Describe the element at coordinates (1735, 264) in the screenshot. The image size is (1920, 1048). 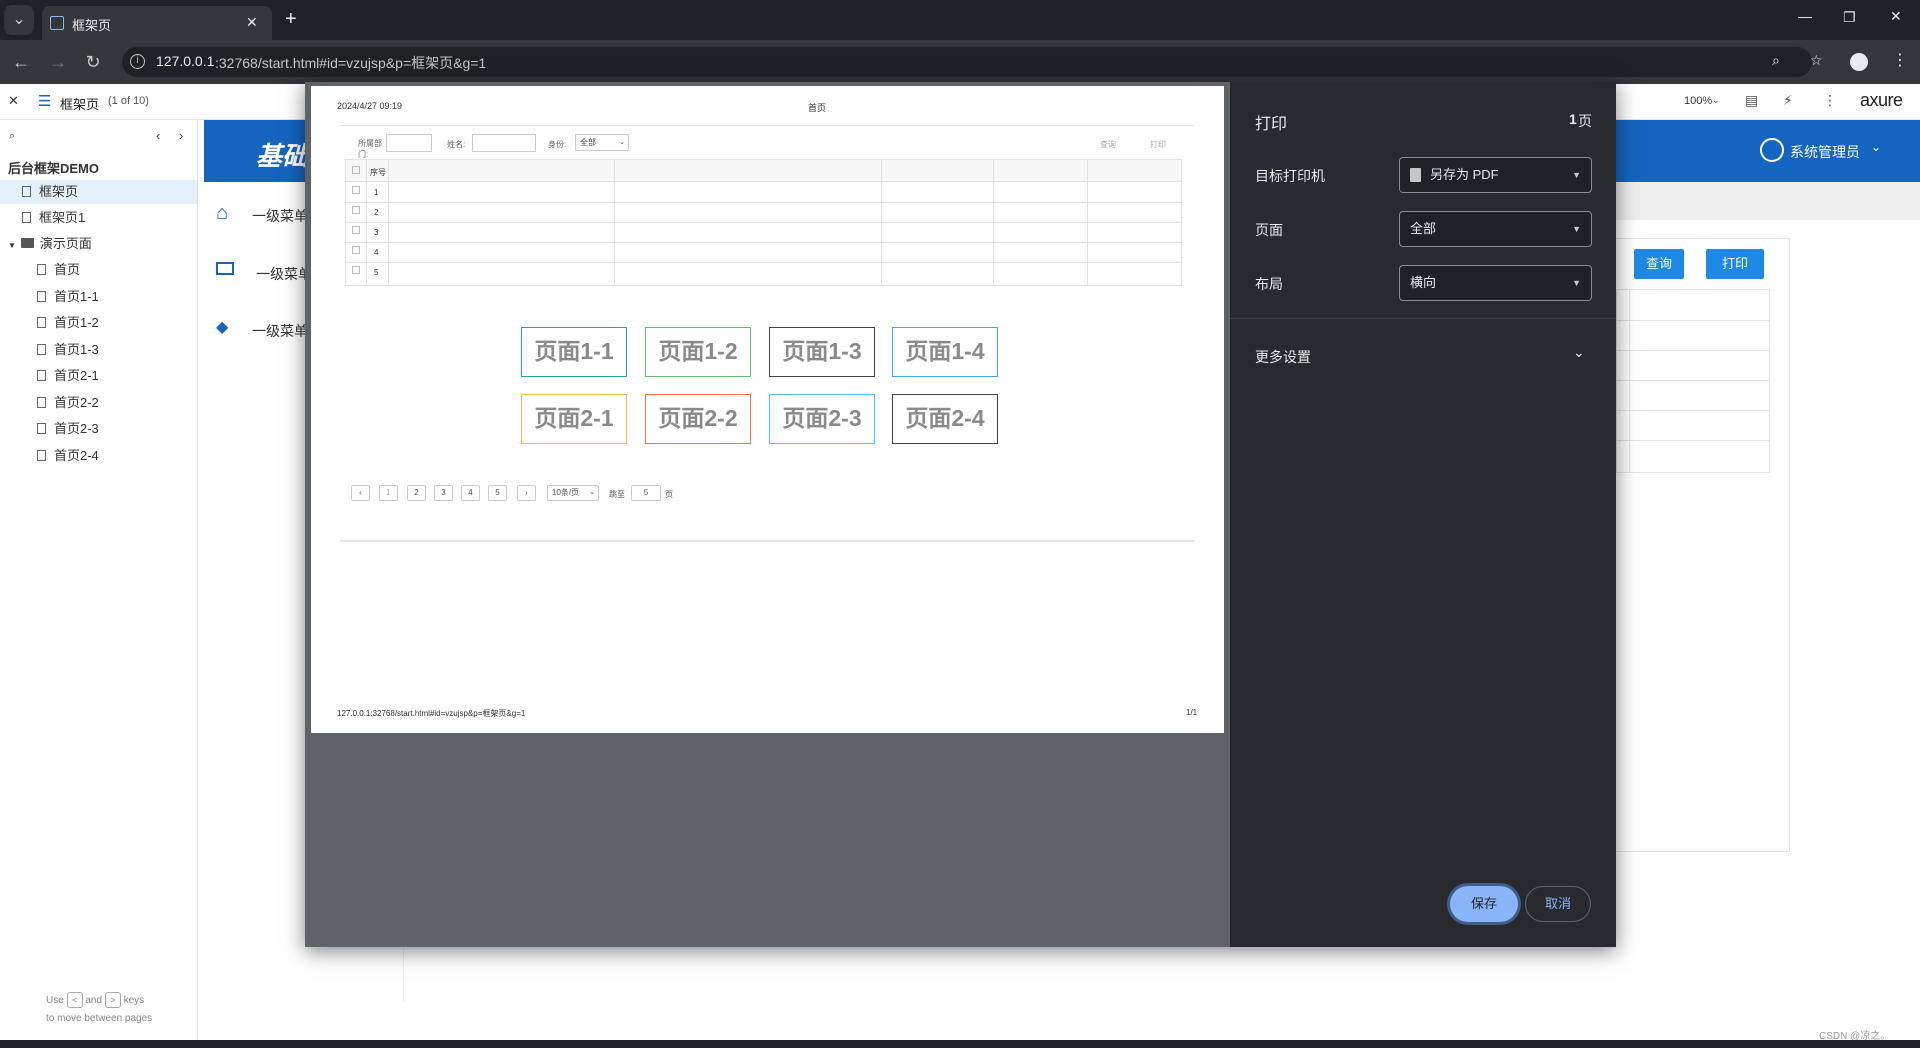
I see `print-button: 打印` at that location.